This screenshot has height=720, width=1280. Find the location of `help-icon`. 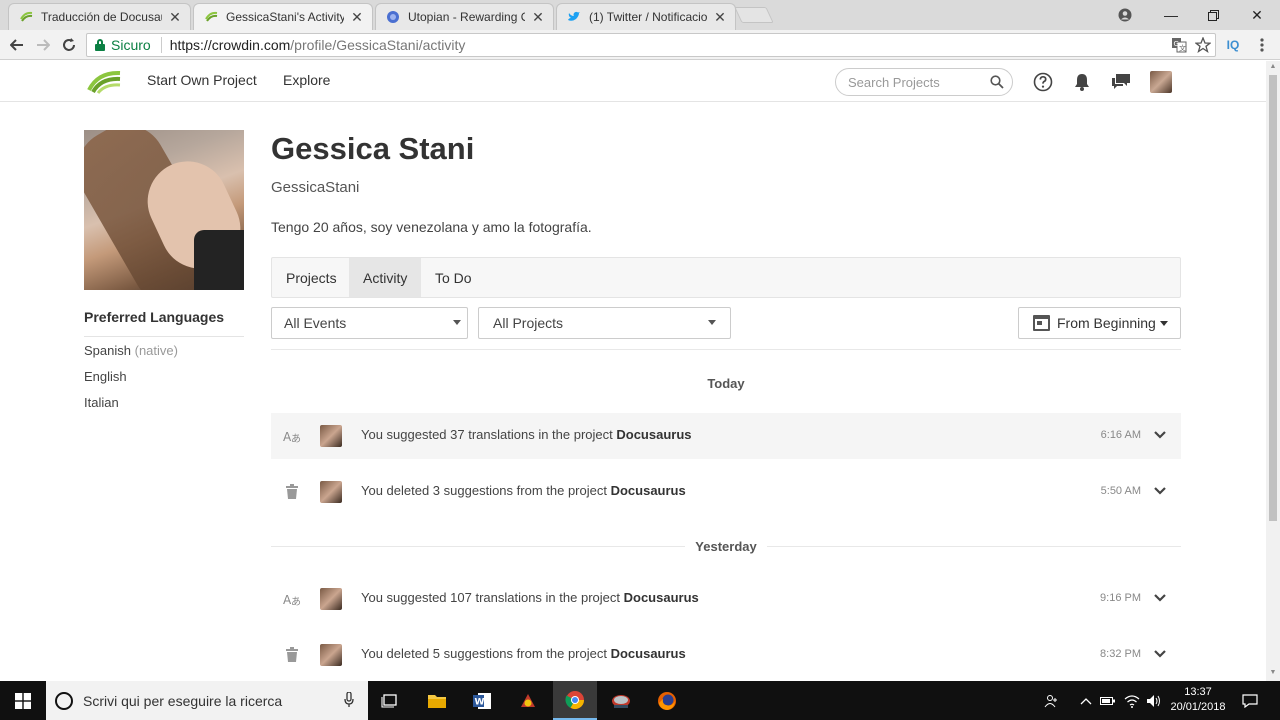

help-icon is located at coordinates (1043, 82).